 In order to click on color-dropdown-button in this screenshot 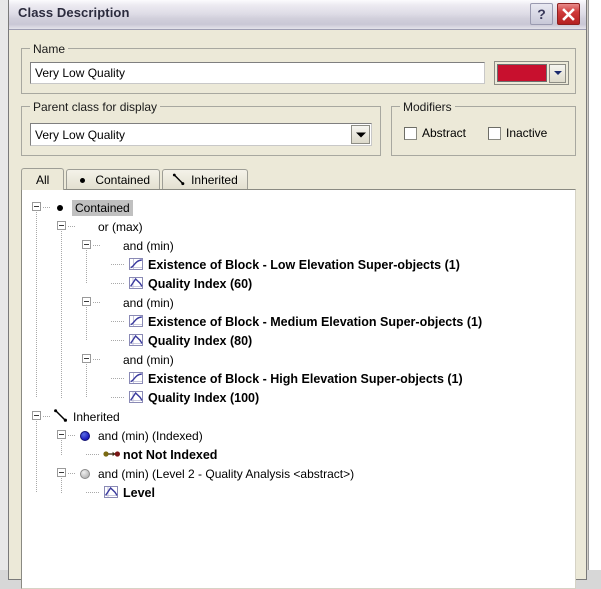, I will do `click(557, 73)`.